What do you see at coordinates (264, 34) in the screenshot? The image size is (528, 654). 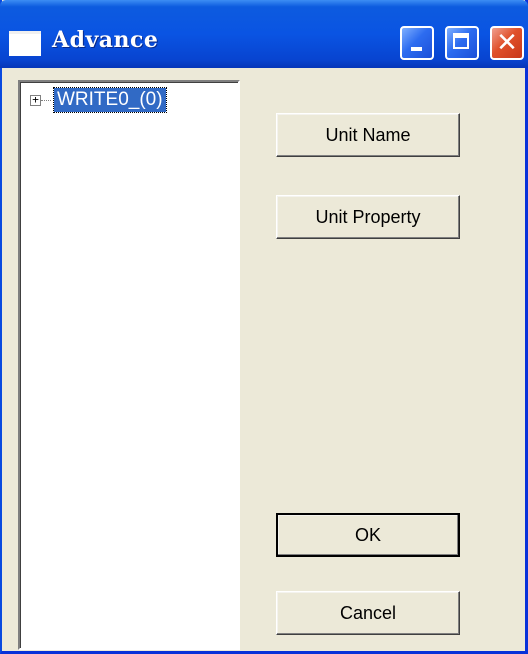 I see `title-bar: Advance ✕` at bounding box center [264, 34].